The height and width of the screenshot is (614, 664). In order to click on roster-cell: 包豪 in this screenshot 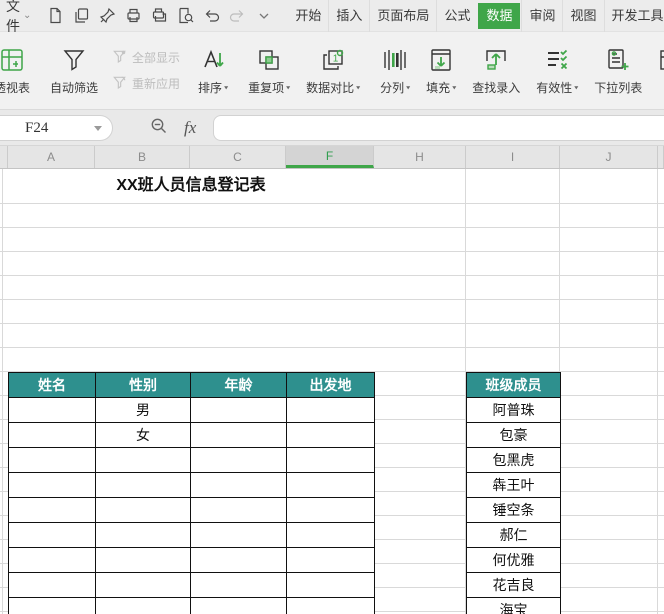, I will do `click(513, 435)`.